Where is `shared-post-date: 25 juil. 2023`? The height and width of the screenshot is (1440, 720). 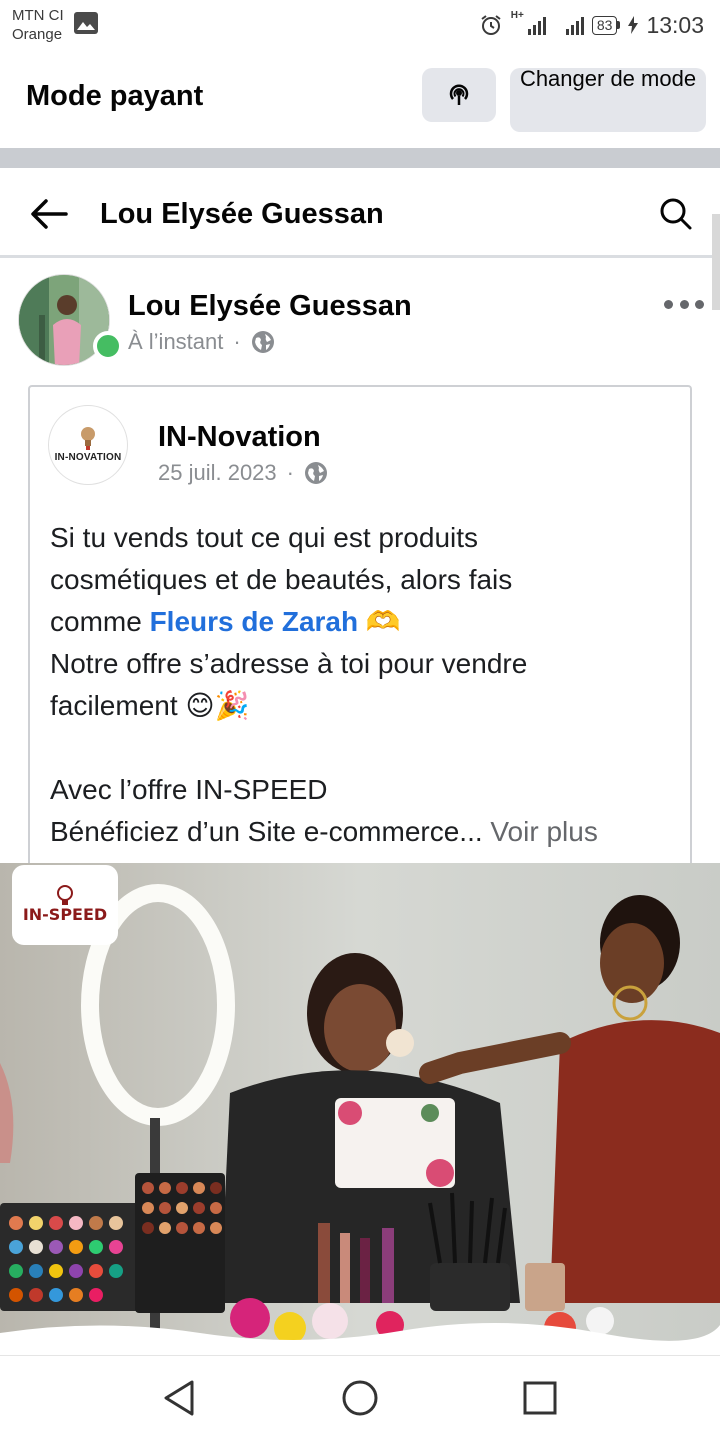 shared-post-date: 25 juil. 2023 is located at coordinates (217, 473).